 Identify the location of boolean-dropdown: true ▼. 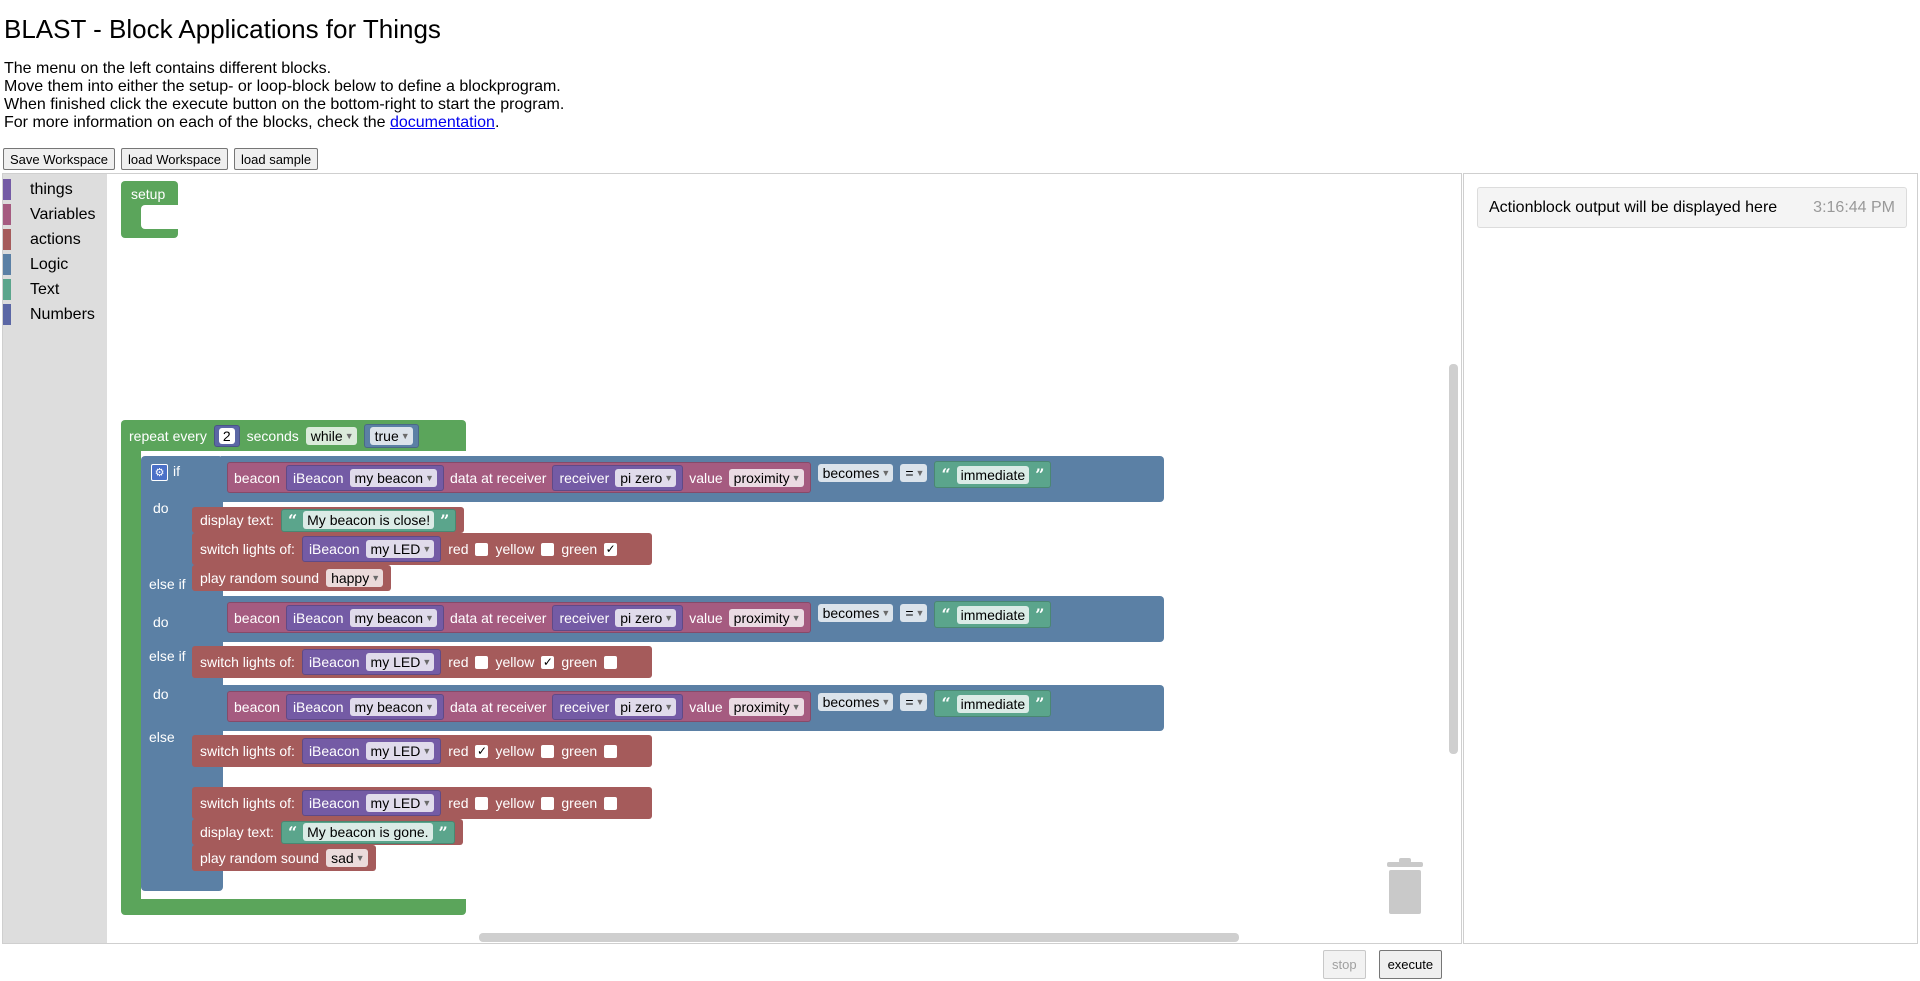
(391, 435).